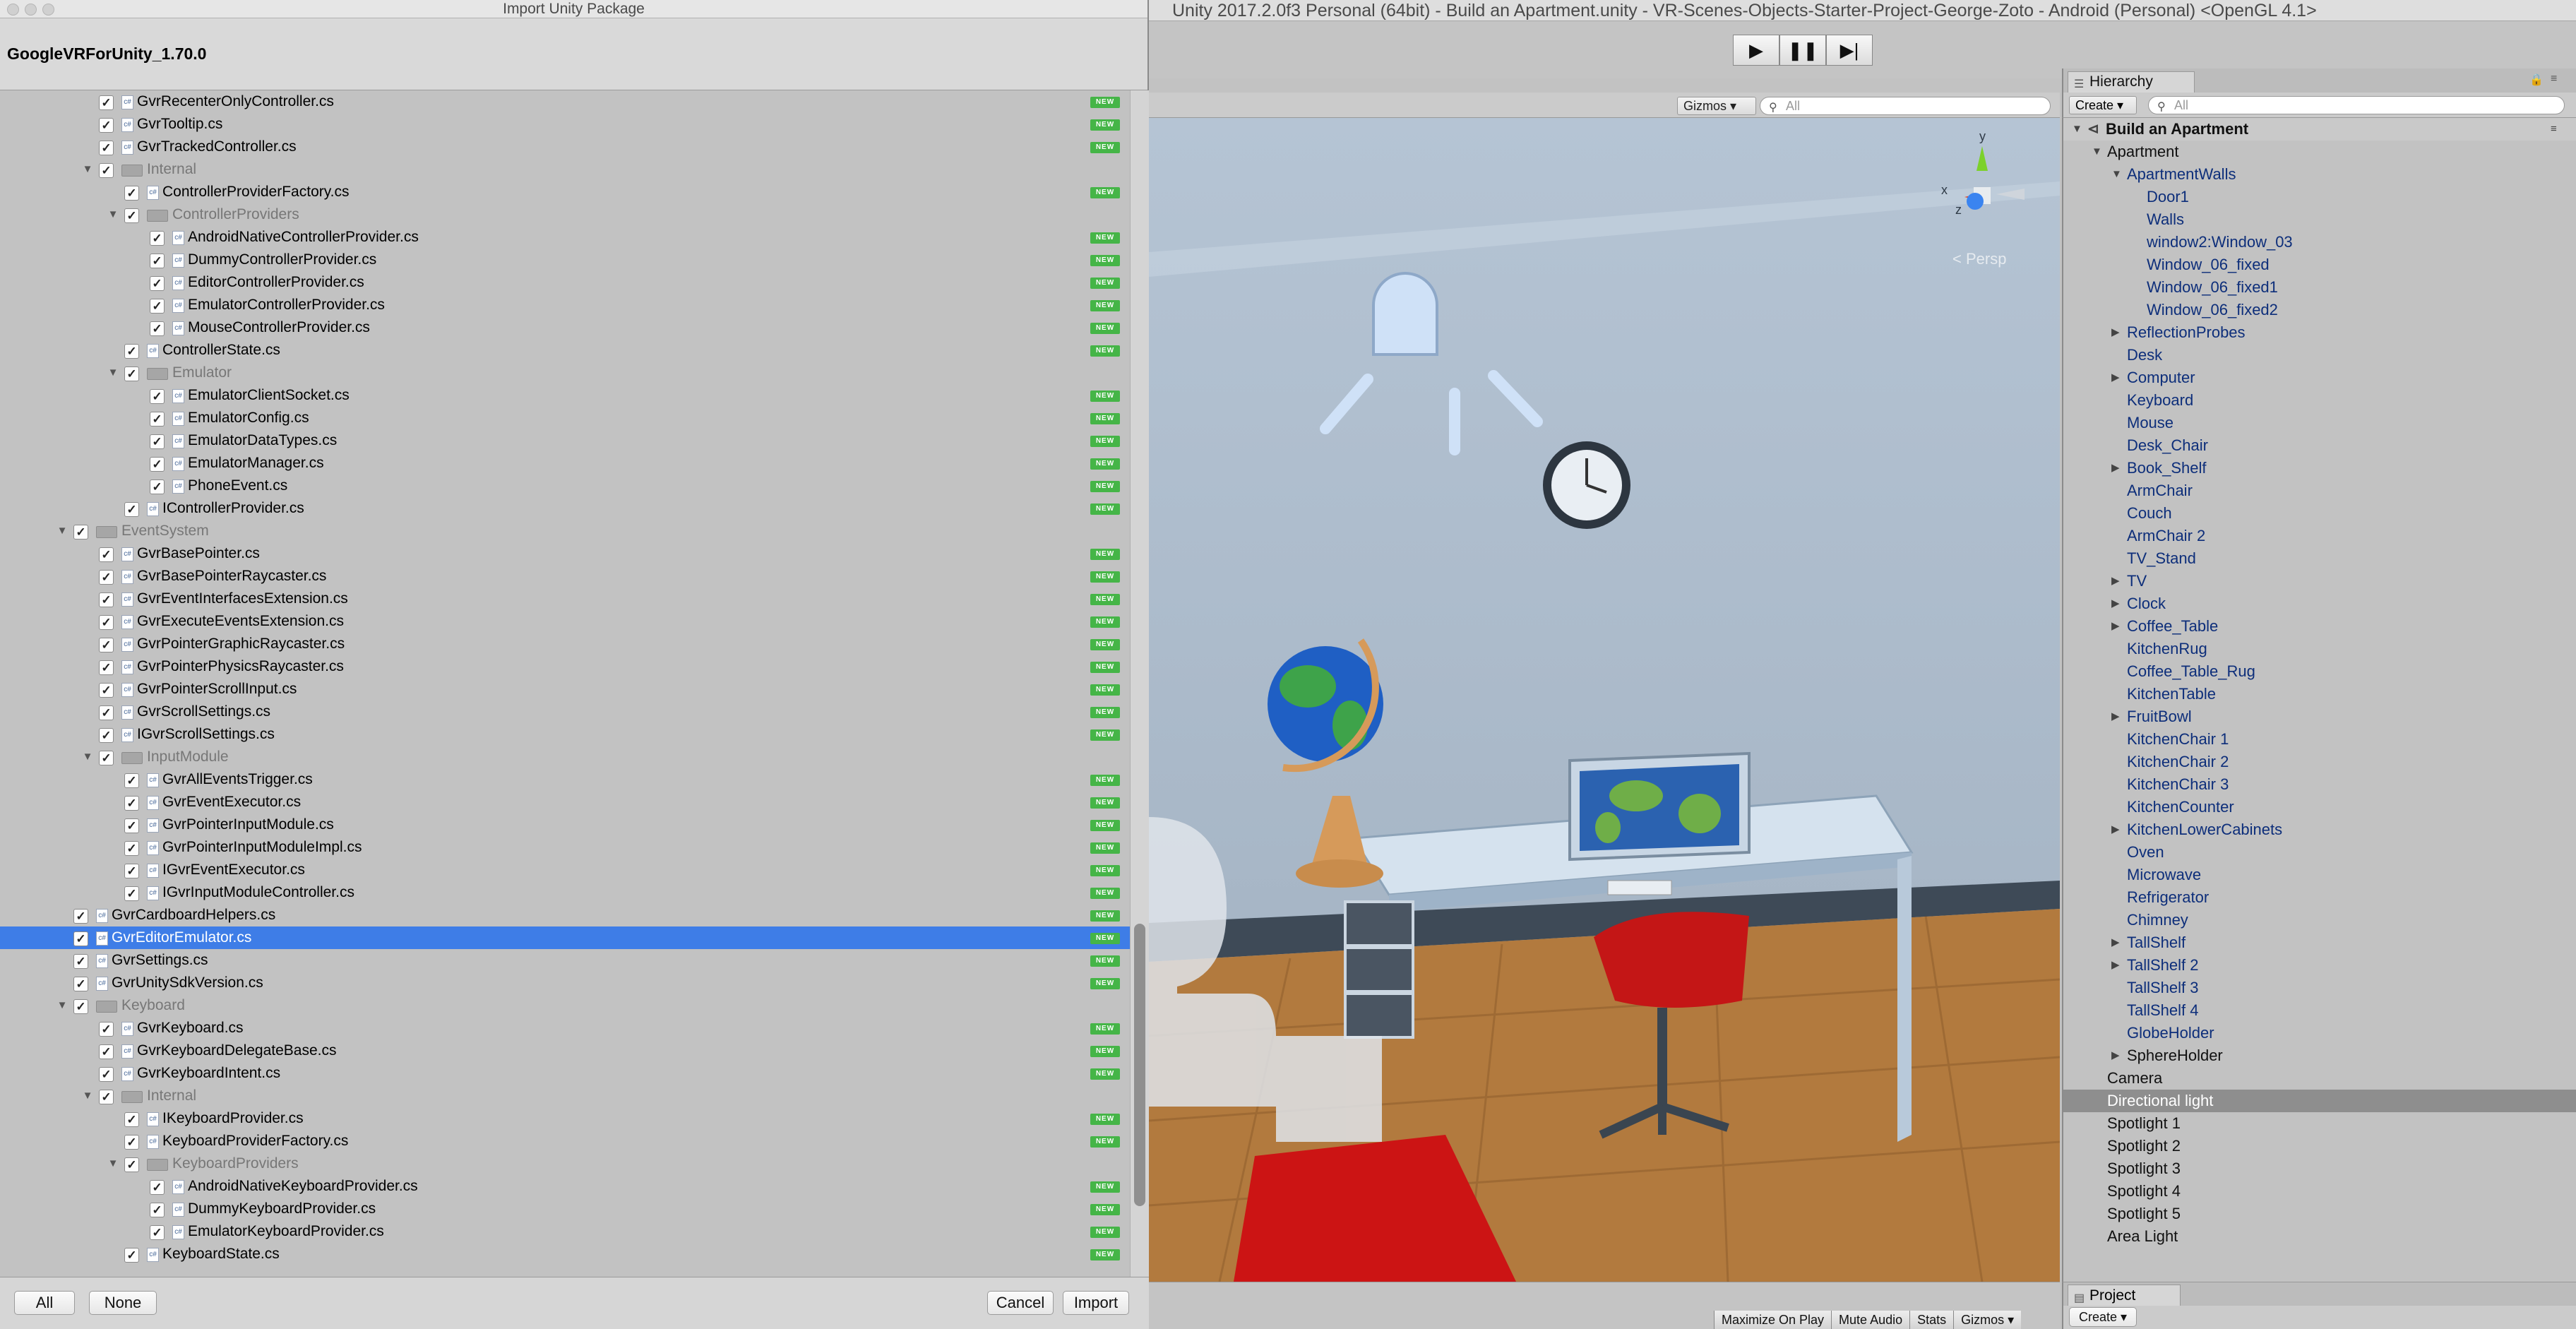 This screenshot has width=2576, height=1329. What do you see at coordinates (2319, 943) in the screenshot?
I see `hierarchy-object-row: ▶ TallShelf` at bounding box center [2319, 943].